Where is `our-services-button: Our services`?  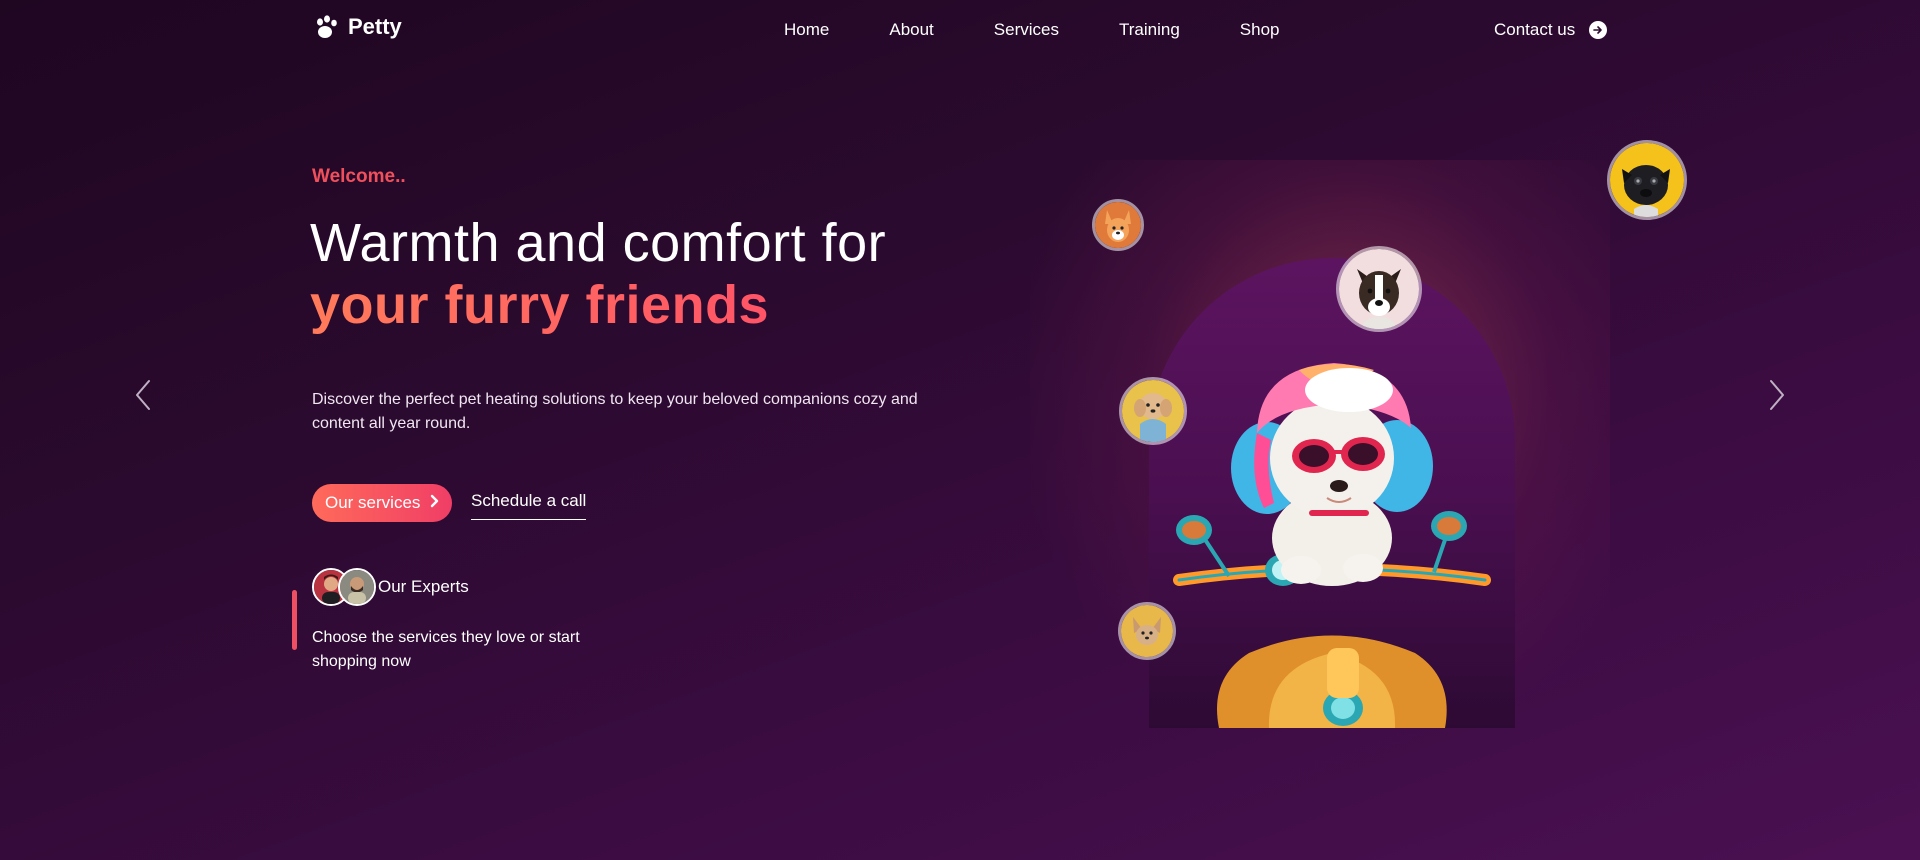 our-services-button: Our services is located at coordinates (382, 503).